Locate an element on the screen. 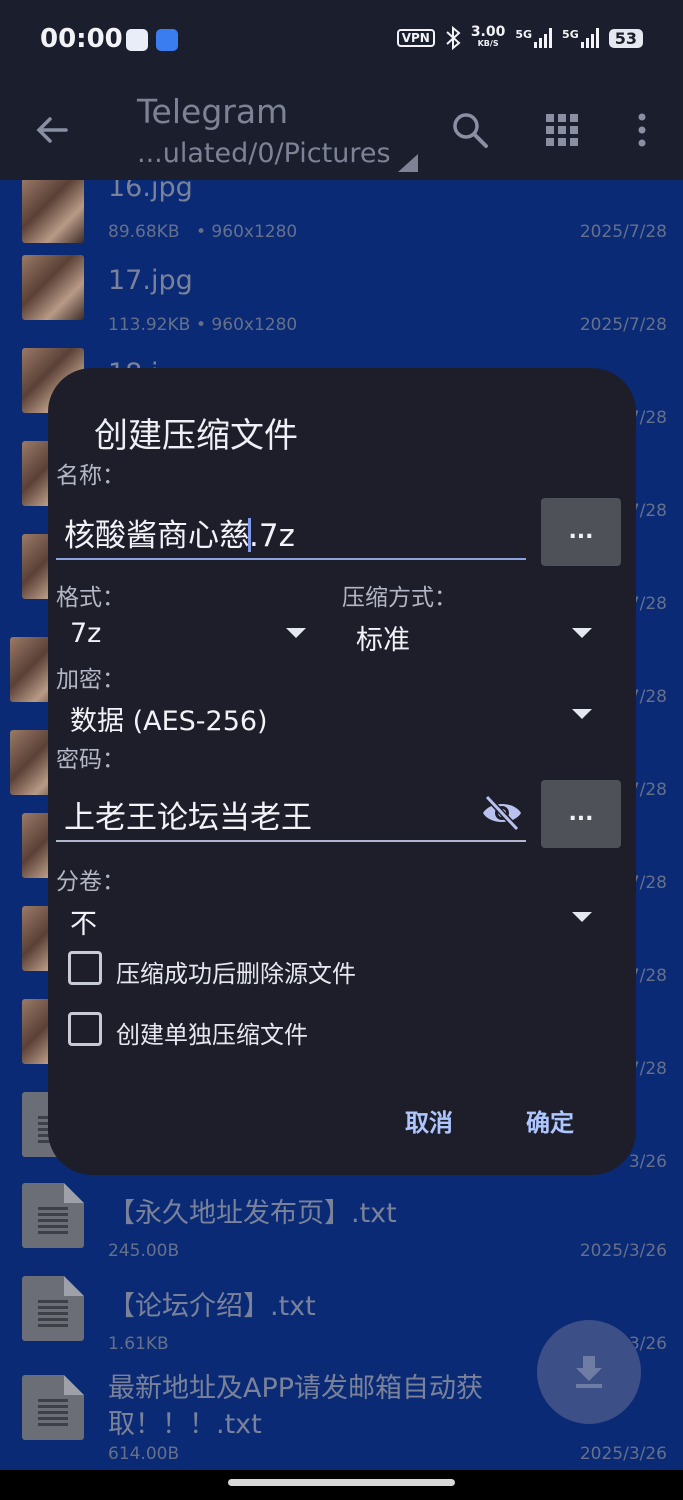  format-label: 格式： is located at coordinates (90, 598).